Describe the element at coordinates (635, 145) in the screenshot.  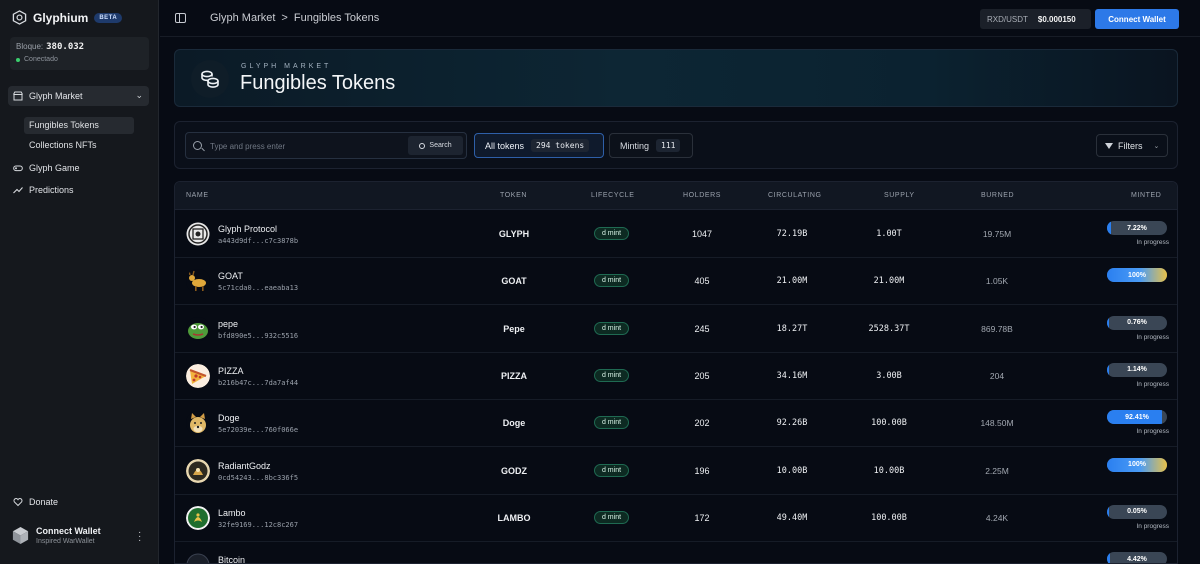
I see `tab-label: Minting` at that location.